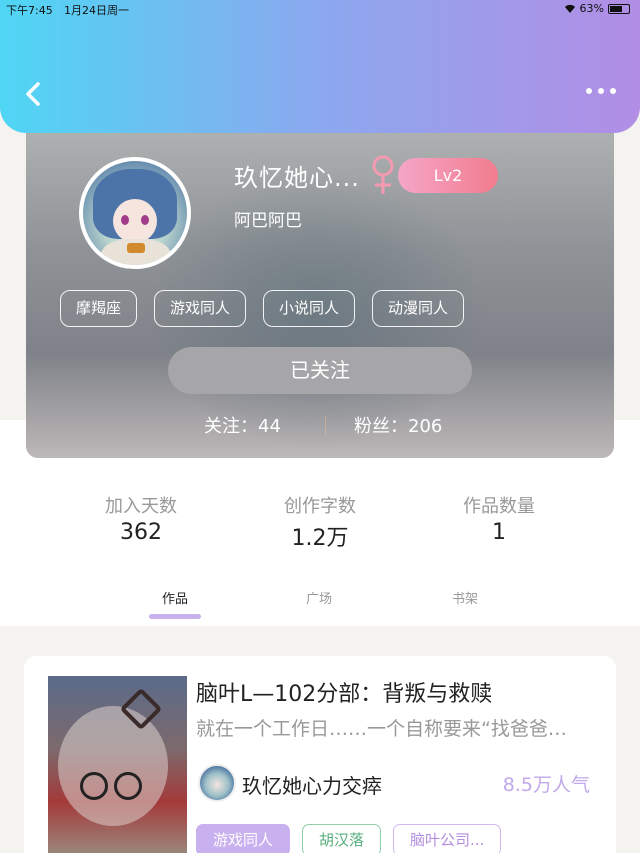 The image size is (640, 853). Describe the element at coordinates (175, 597) in the screenshot. I see `tab-works: 作品` at that location.